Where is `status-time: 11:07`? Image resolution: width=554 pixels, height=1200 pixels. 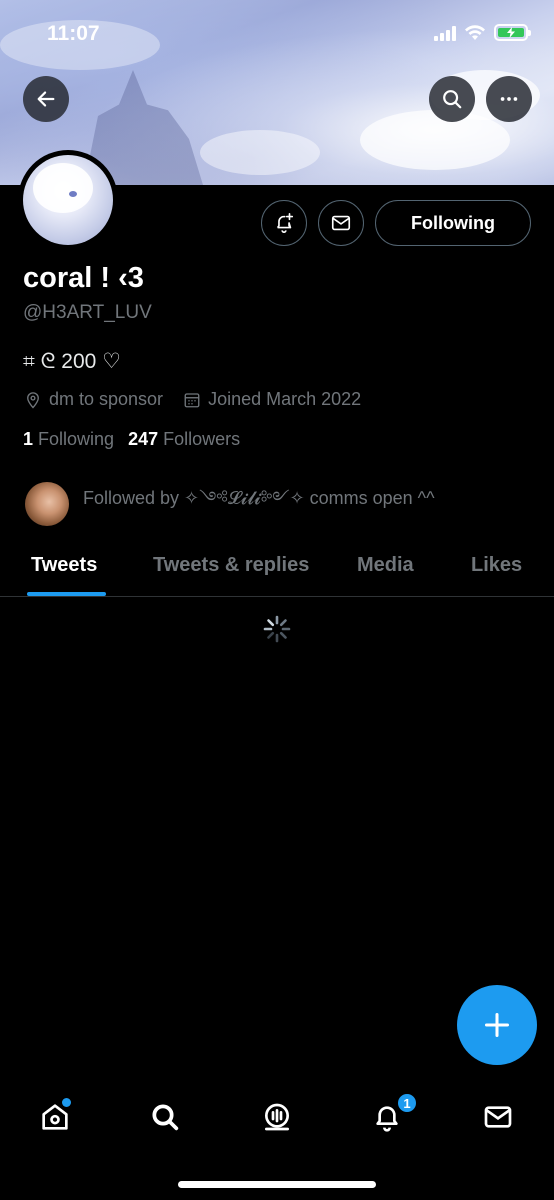 status-time: 11:07 is located at coordinates (73, 33).